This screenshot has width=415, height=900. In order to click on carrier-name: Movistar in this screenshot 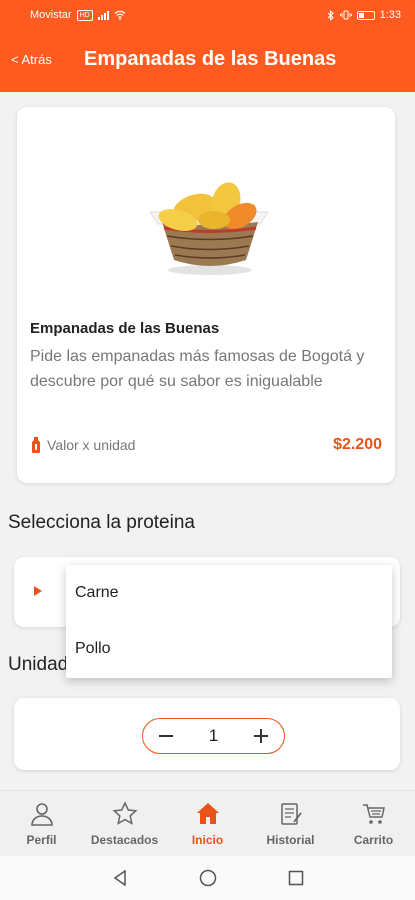, I will do `click(51, 15)`.